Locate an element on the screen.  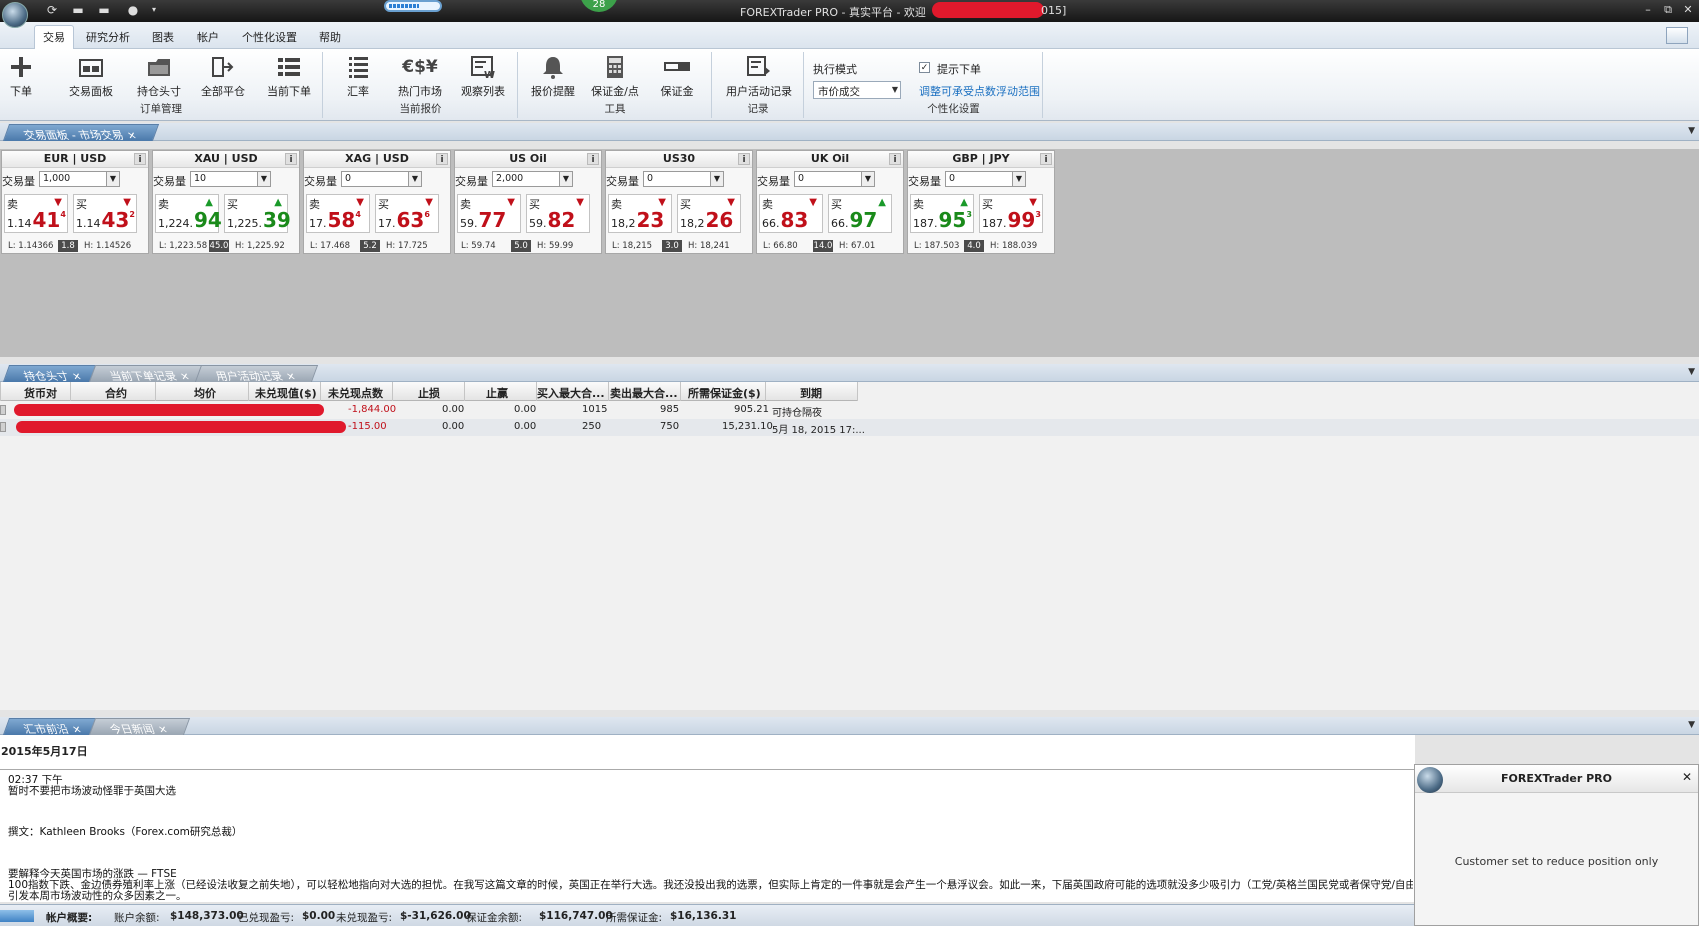
refresh-icon: ⟳ is located at coordinates (52, 10).